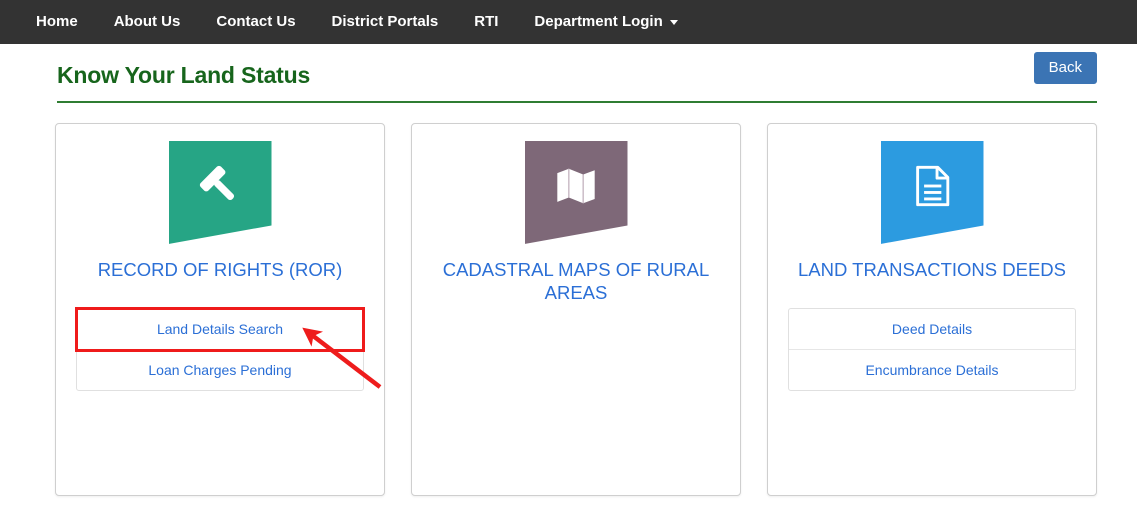 This screenshot has height=506, width=1137. I want to click on nav-item-label: Contact Us, so click(256, 21).